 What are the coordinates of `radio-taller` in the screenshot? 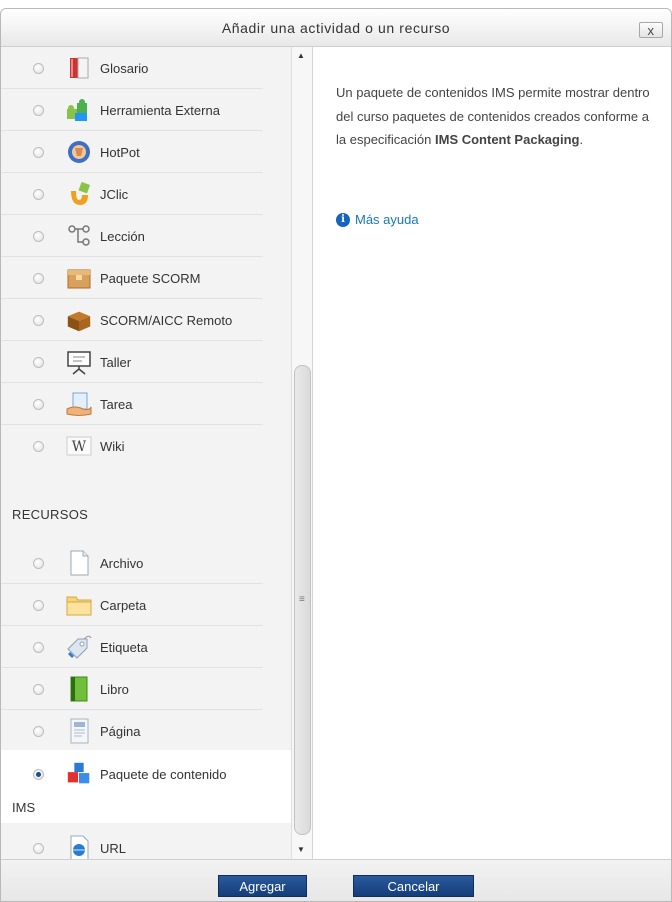 It's located at (38, 362).